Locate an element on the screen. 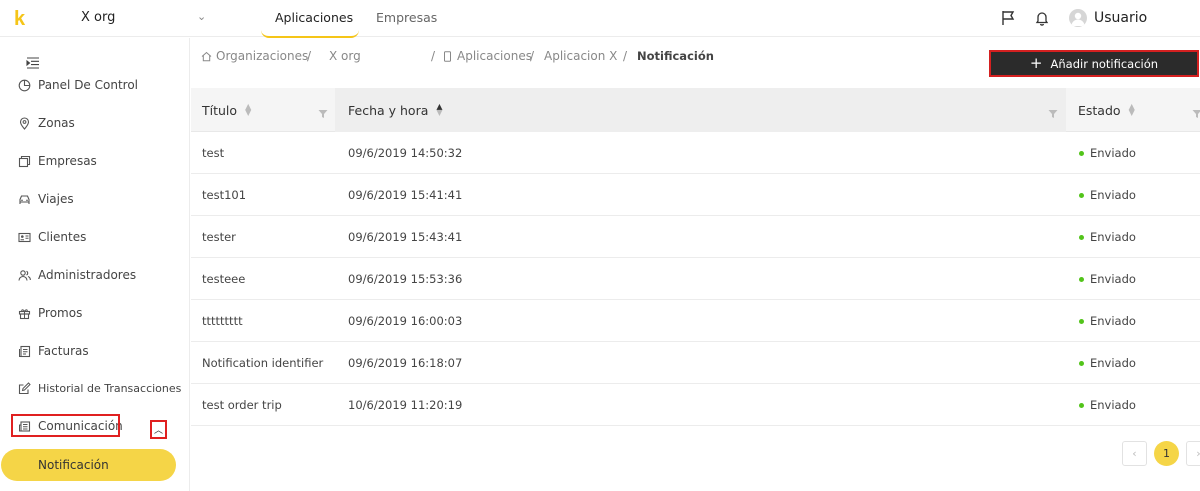  invoice-icon is located at coordinates (25, 351).